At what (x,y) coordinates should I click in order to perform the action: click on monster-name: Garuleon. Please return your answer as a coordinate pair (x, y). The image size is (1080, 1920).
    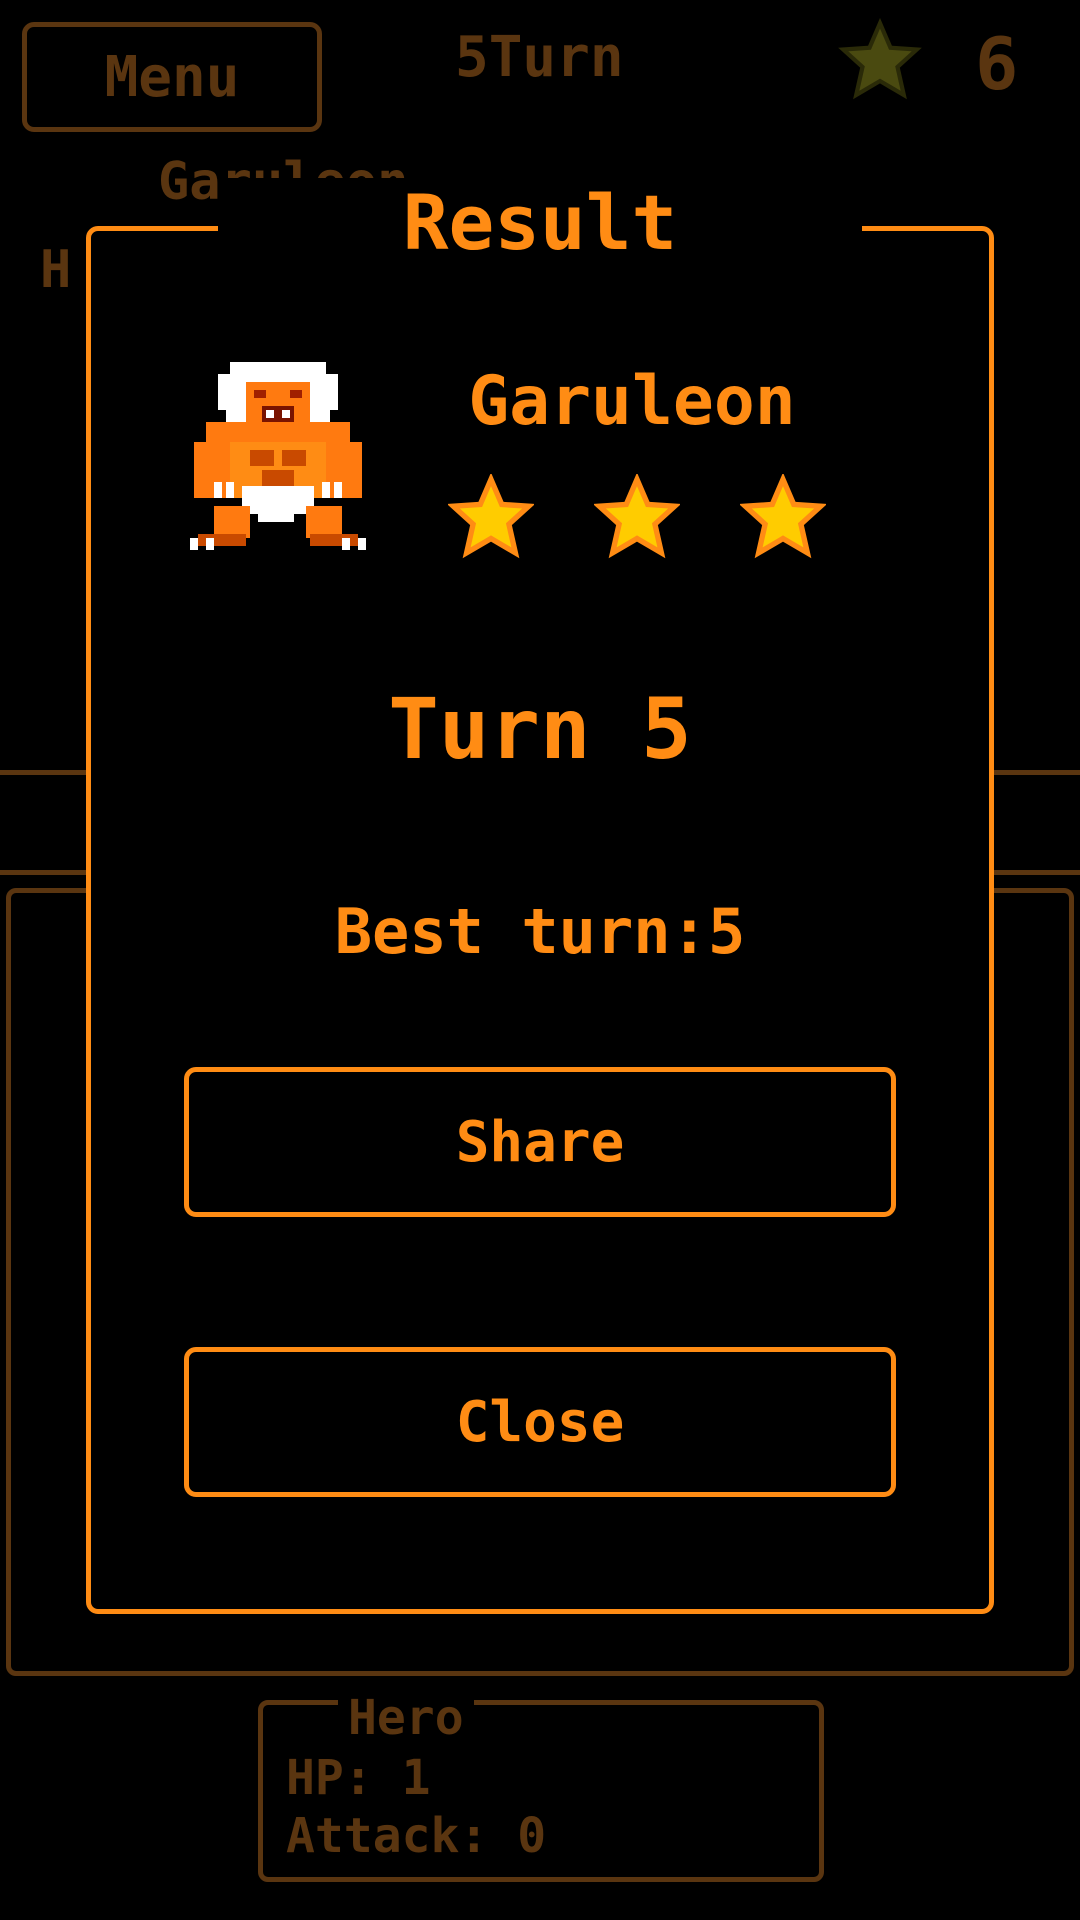
    Looking at the image, I should click on (632, 401).